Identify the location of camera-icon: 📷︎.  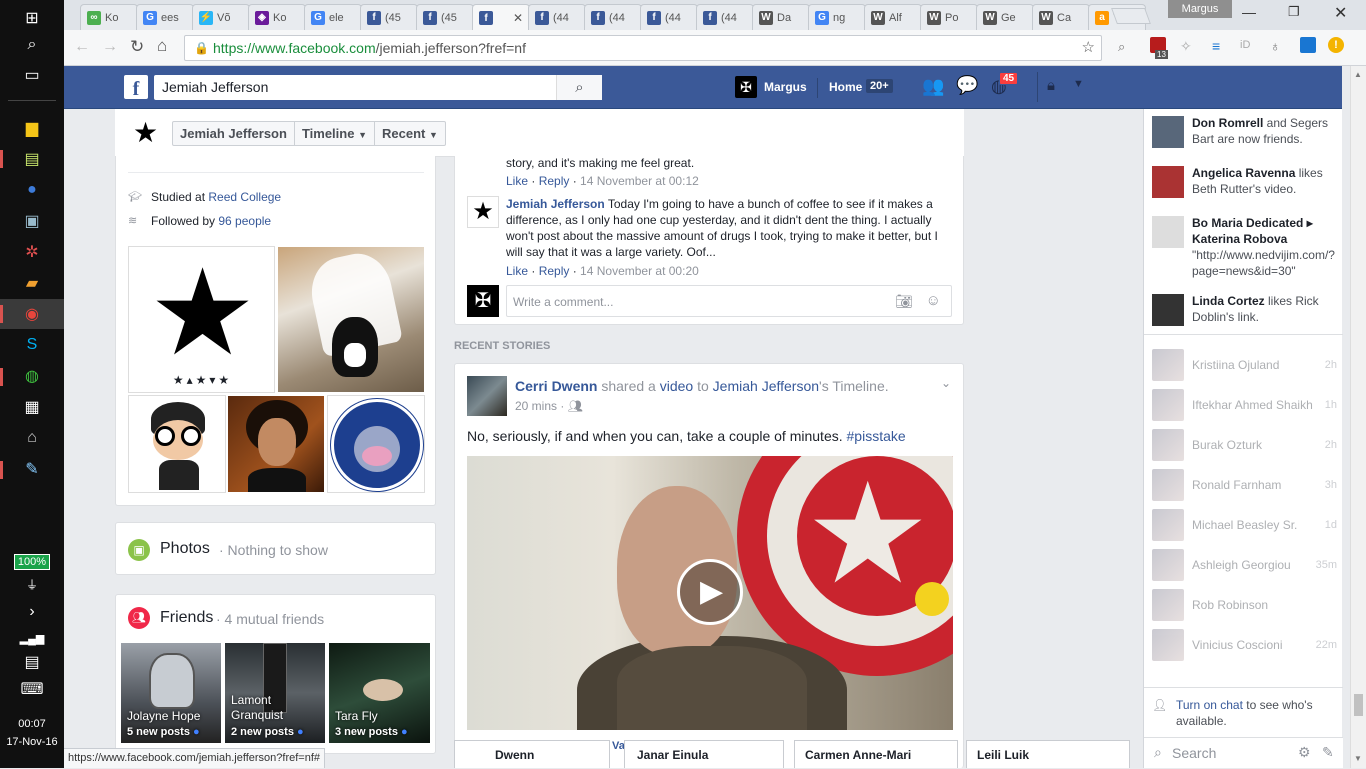
(904, 301).